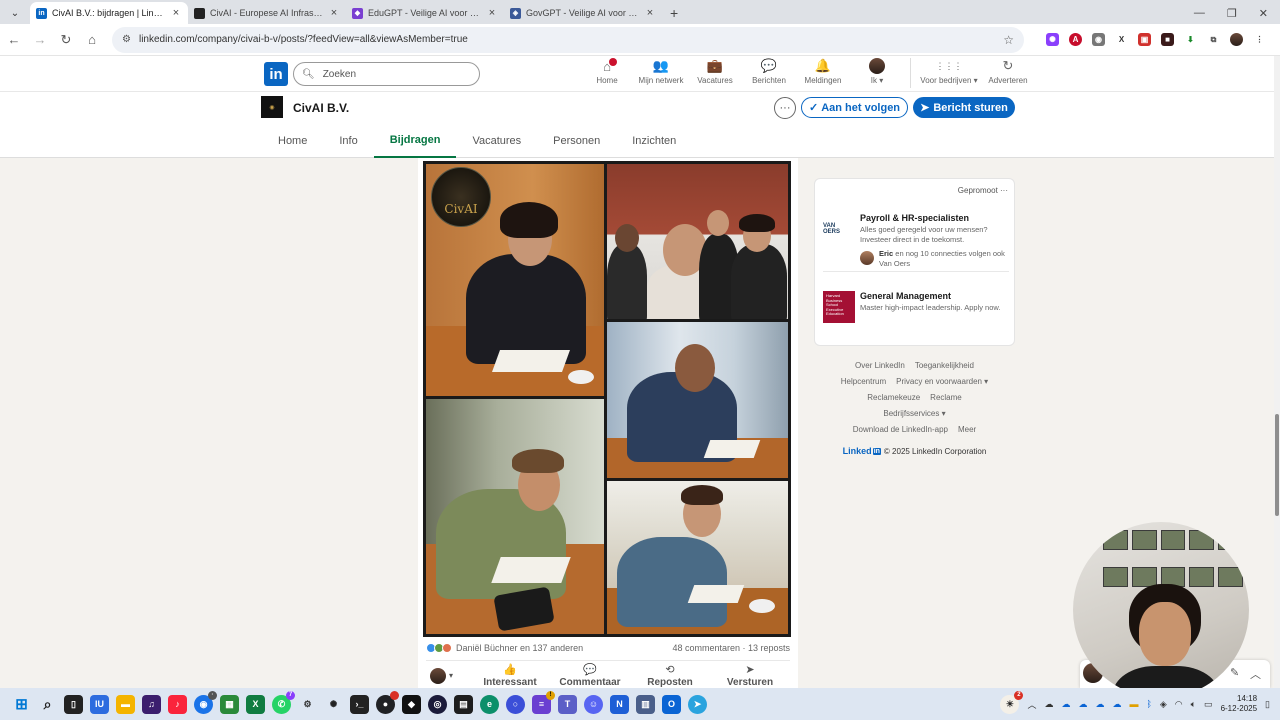  What do you see at coordinates (942, 382) in the screenshot?
I see `footer-link: Privacy en voorwaarden ▾` at bounding box center [942, 382].